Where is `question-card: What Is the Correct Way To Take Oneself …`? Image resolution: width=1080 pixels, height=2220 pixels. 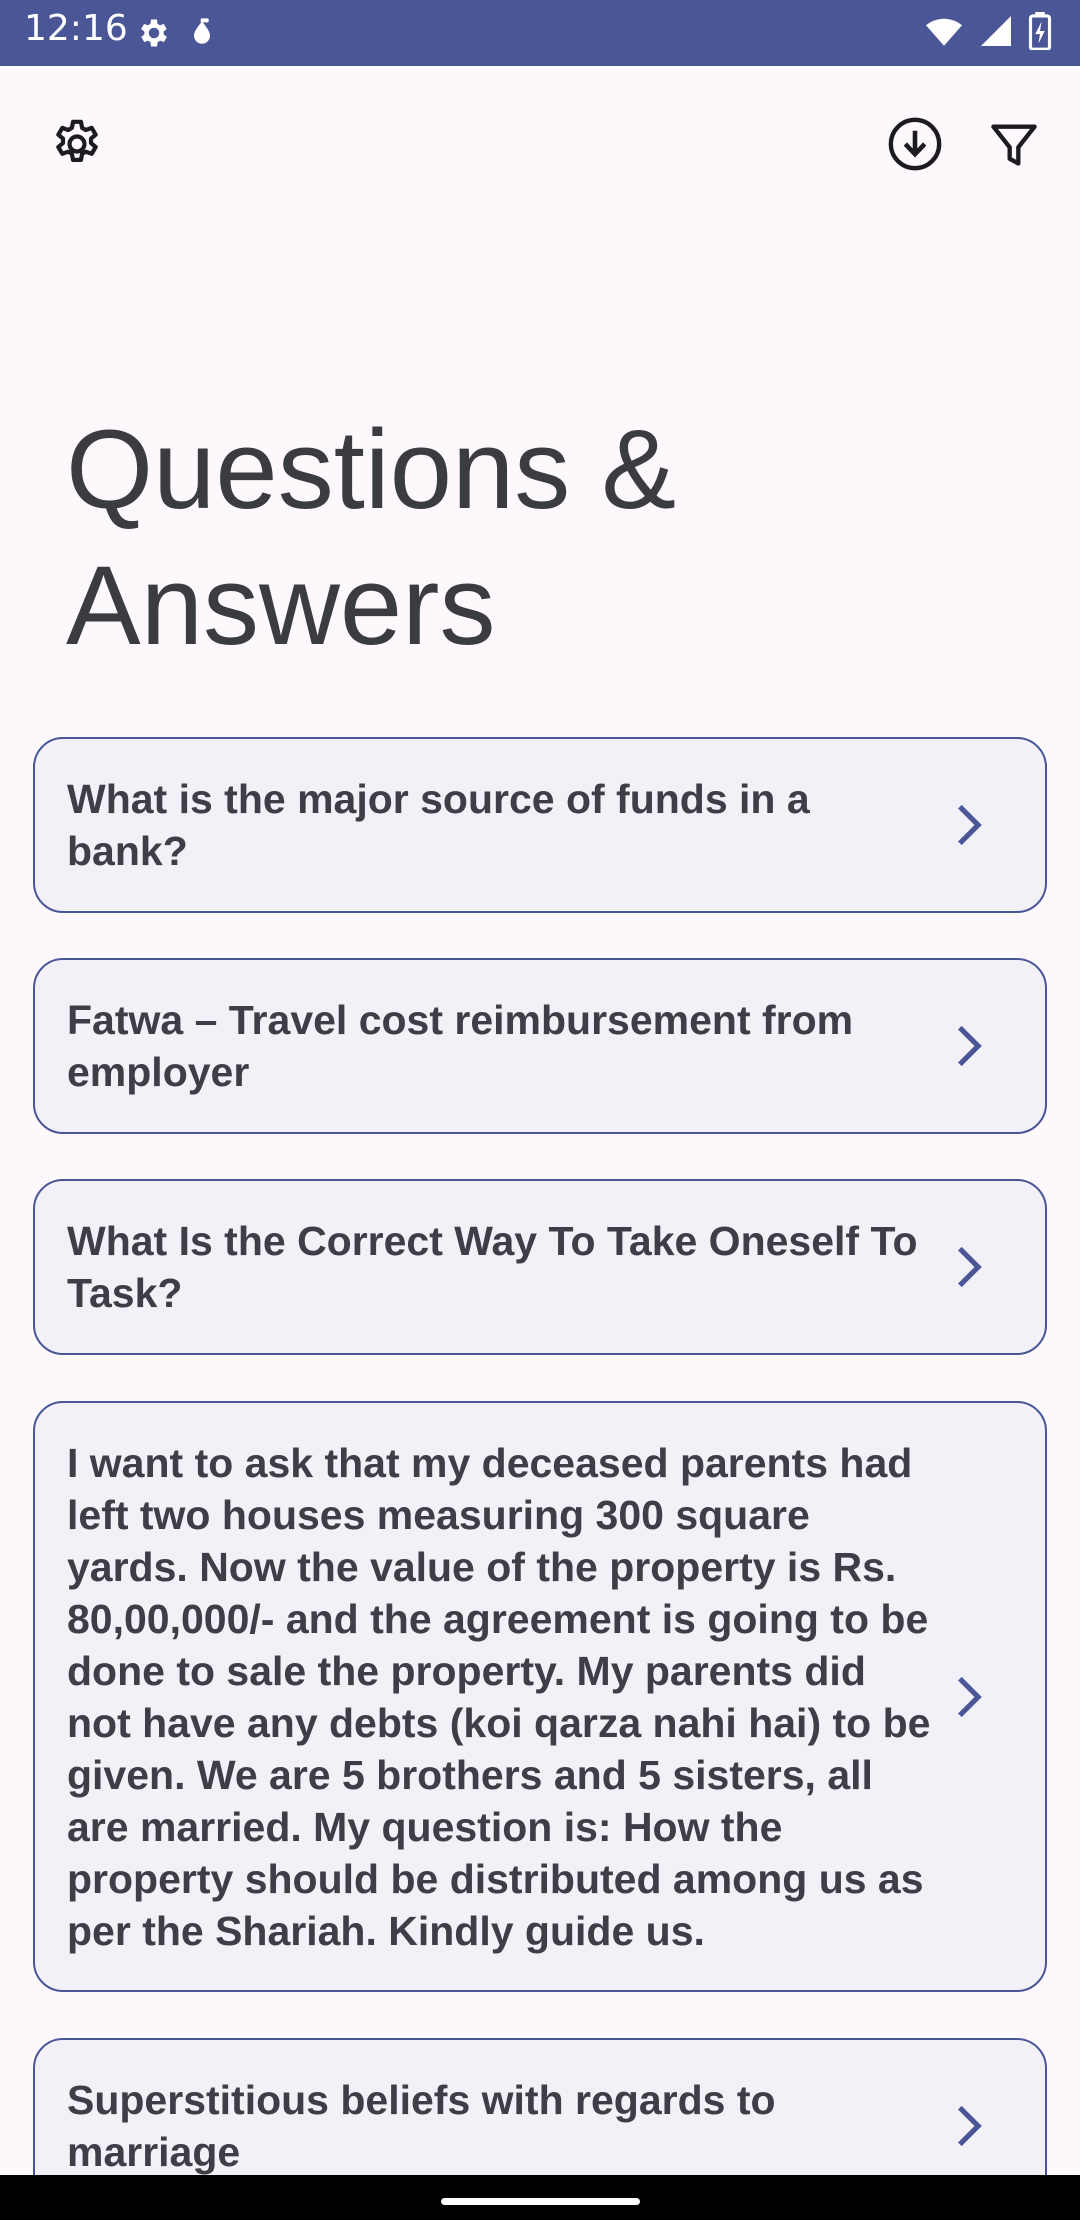
question-card: What Is the Correct Way To Take Oneself … is located at coordinates (540, 1267).